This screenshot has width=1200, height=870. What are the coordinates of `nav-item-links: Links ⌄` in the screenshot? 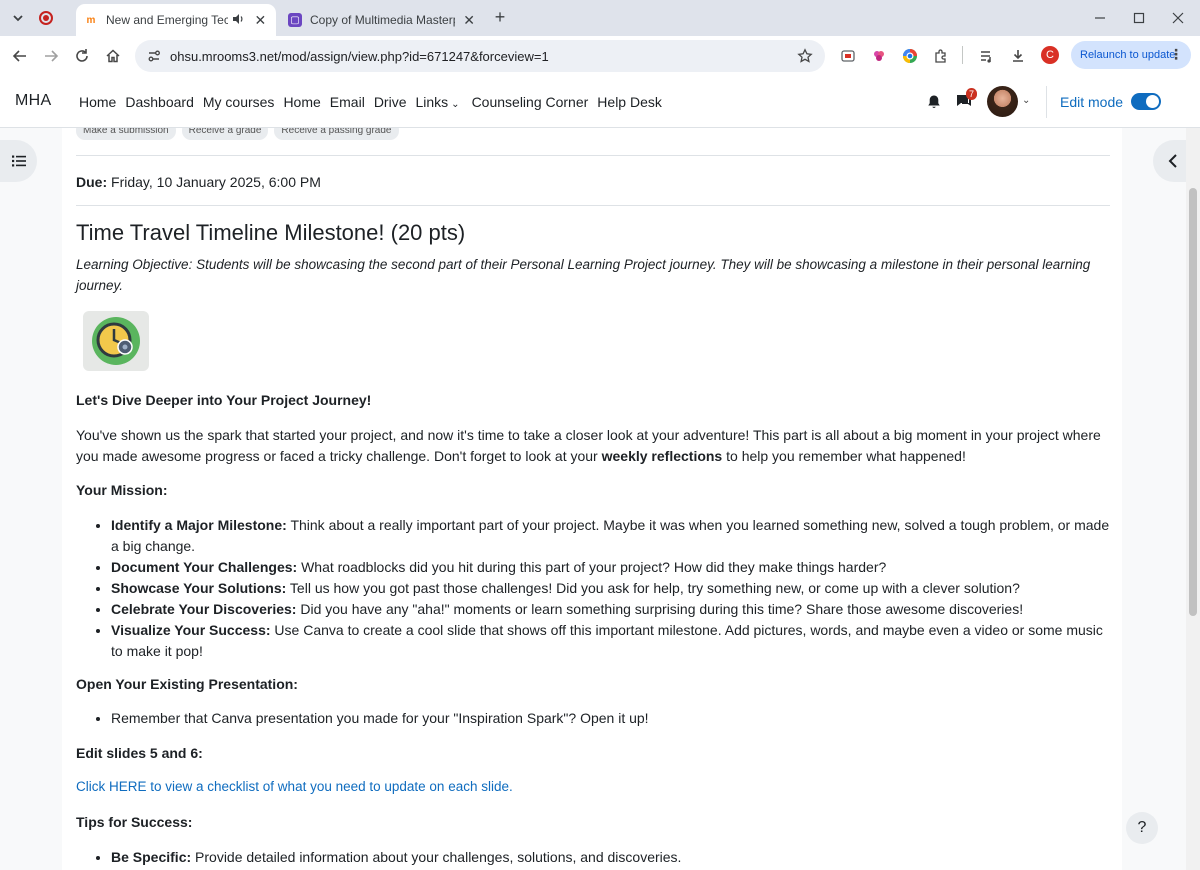 It's located at (437, 102).